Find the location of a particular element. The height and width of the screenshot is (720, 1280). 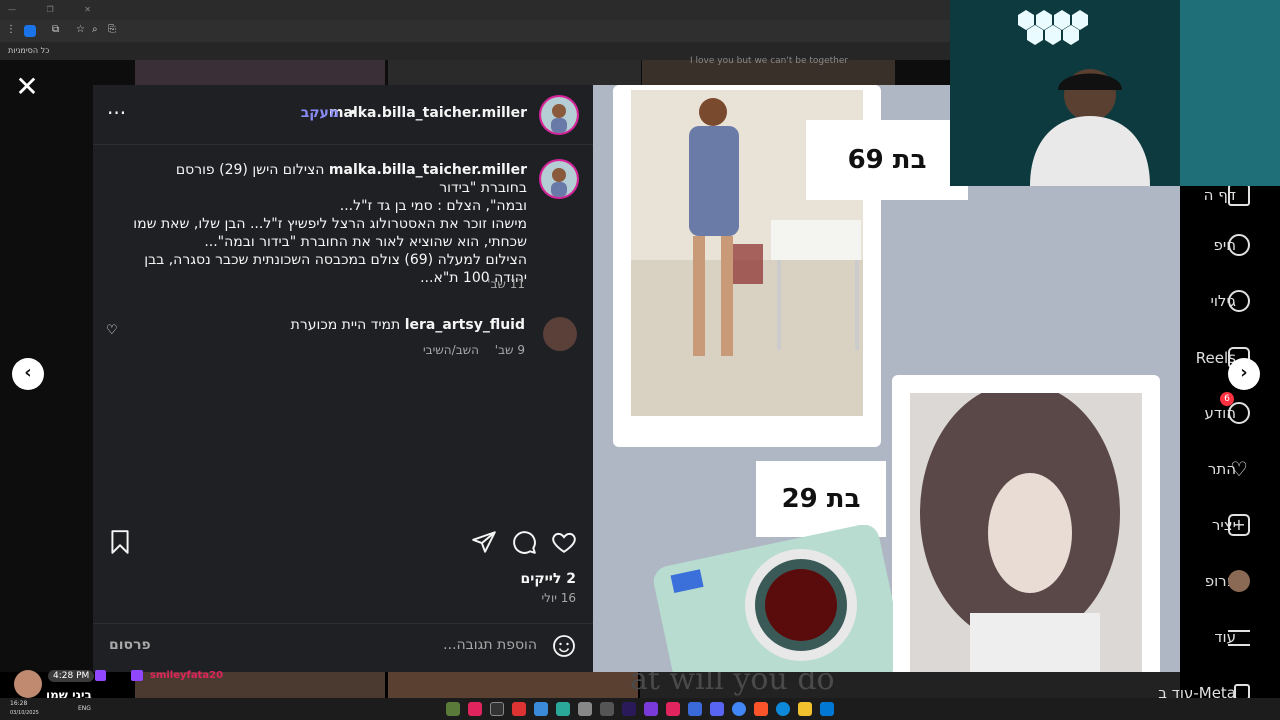

messenger-icon is located at coordinates (1239, 413).